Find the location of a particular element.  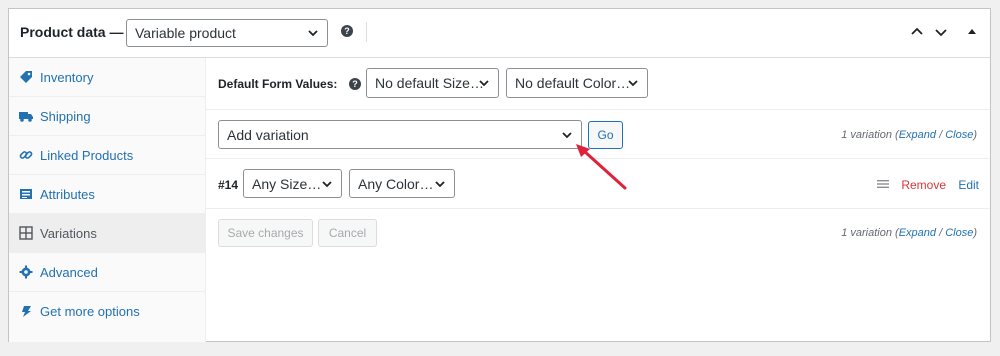

variation-row: #14 Any Size… Any Color… Remove Edit is located at coordinates (598, 184).